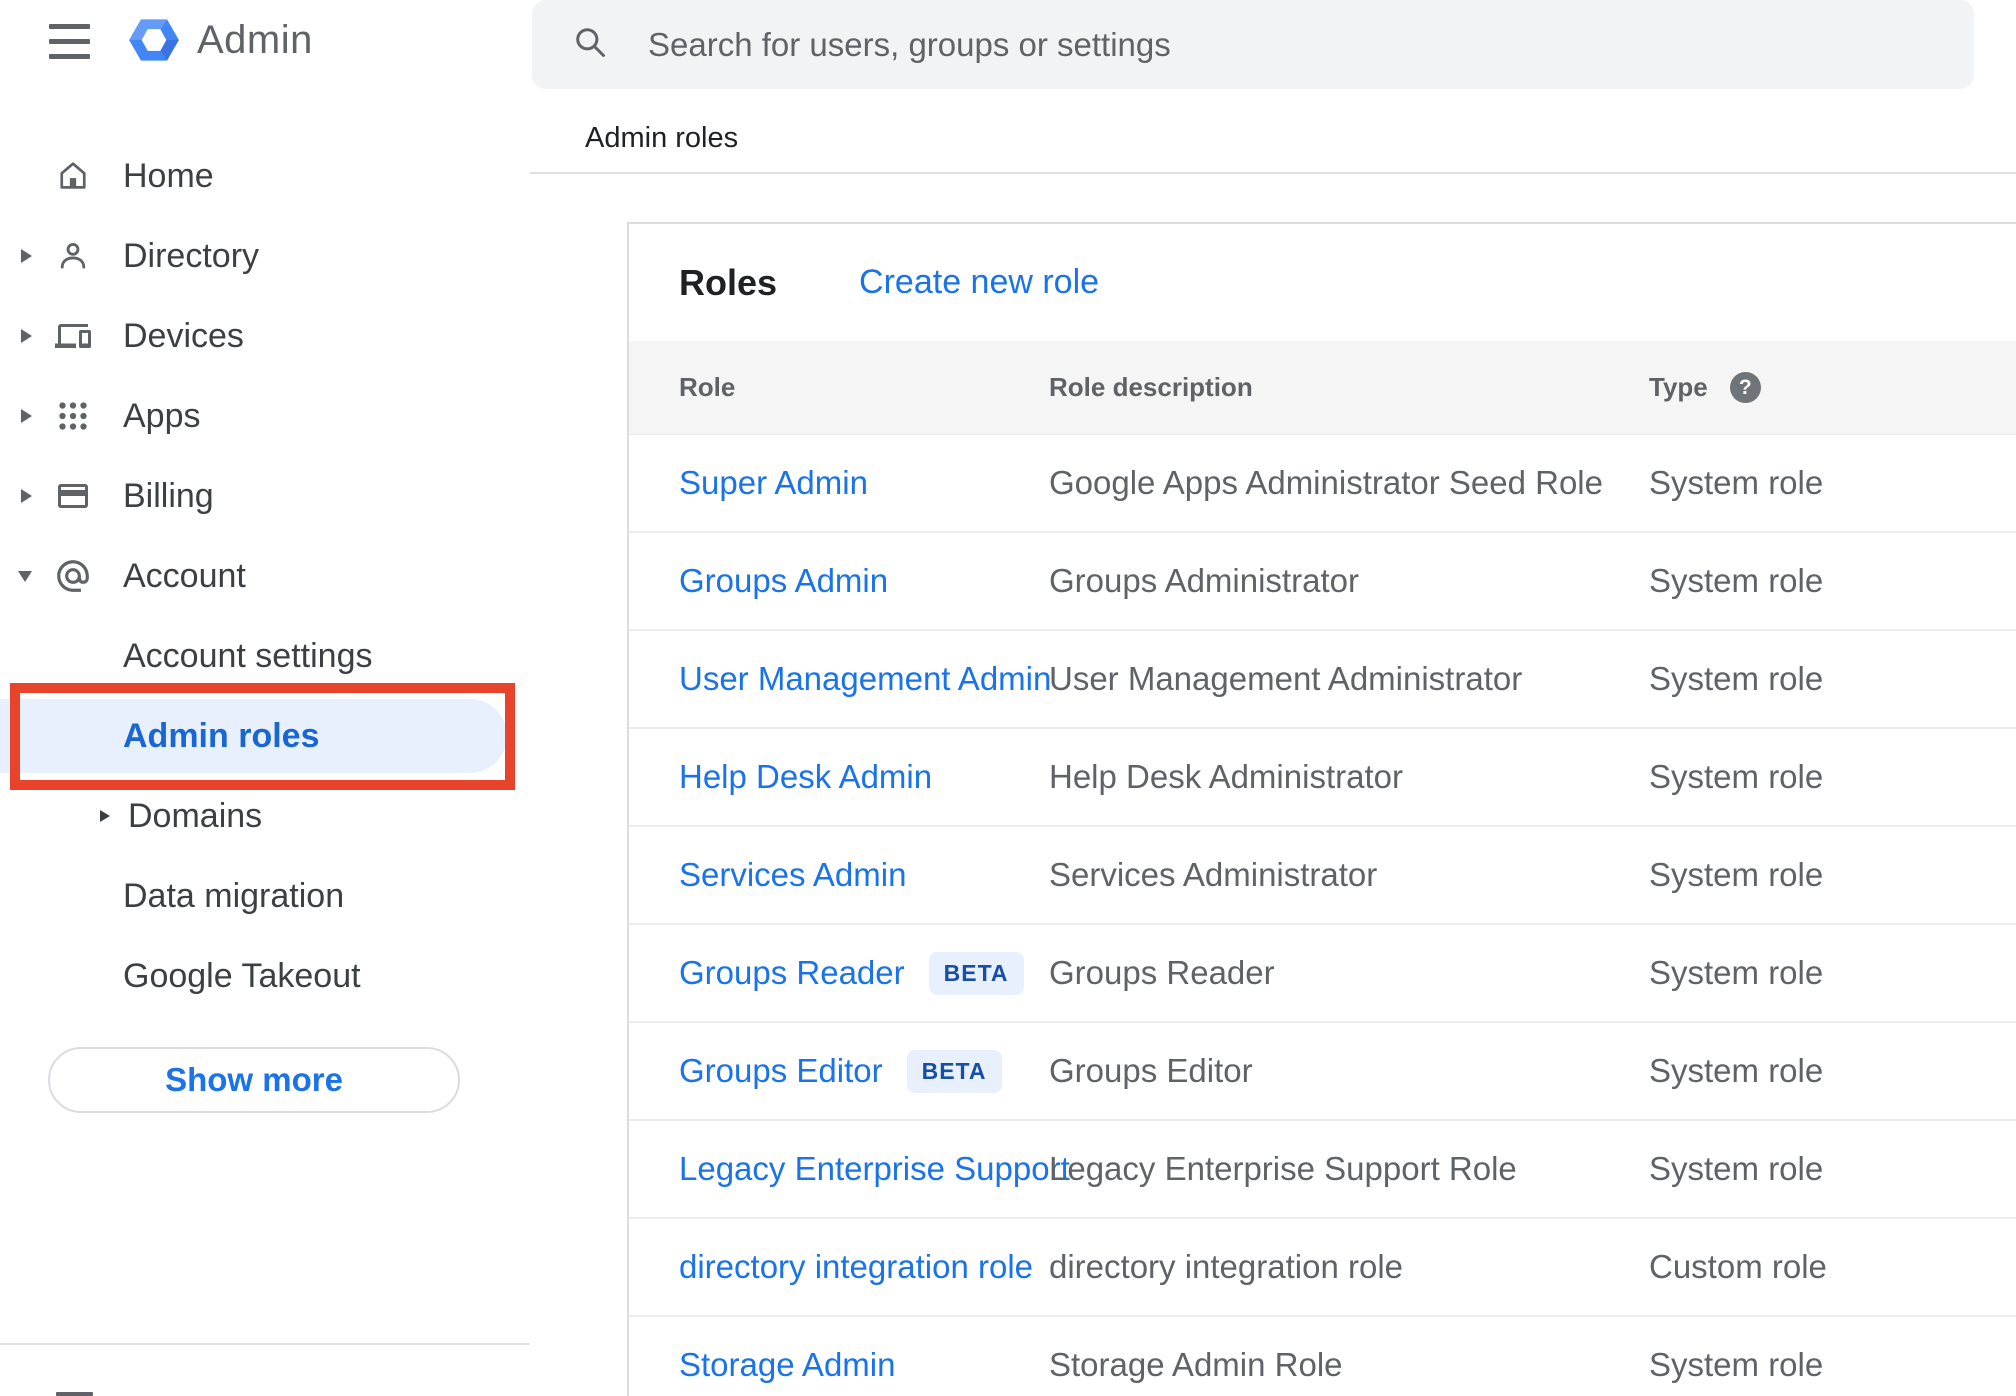 Image resolution: width=2016 pixels, height=1396 pixels. I want to click on role-description: Groups Administrator, so click(1204, 580).